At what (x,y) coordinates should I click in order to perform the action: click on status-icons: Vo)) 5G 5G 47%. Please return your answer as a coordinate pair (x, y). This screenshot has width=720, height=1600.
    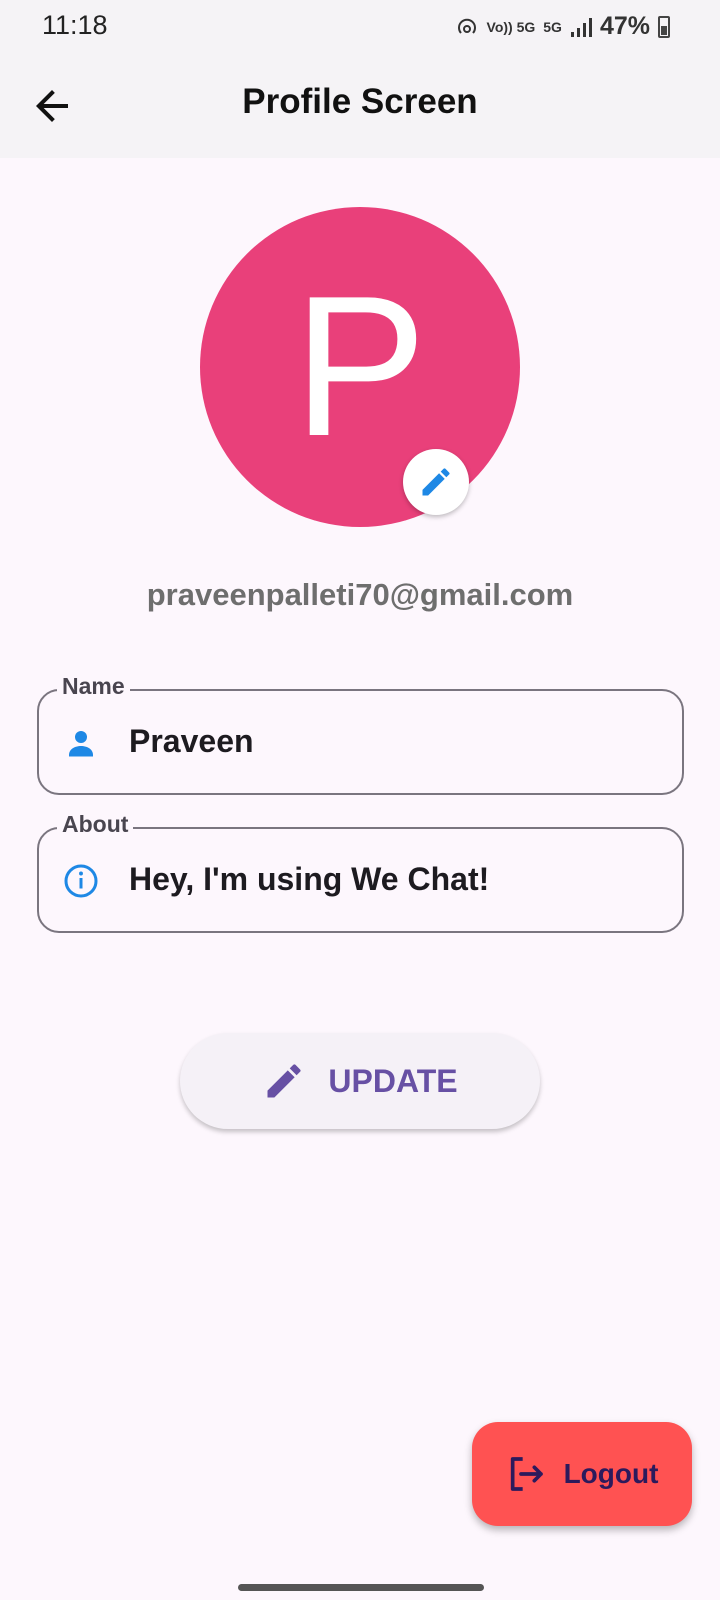
    Looking at the image, I should click on (562, 26).